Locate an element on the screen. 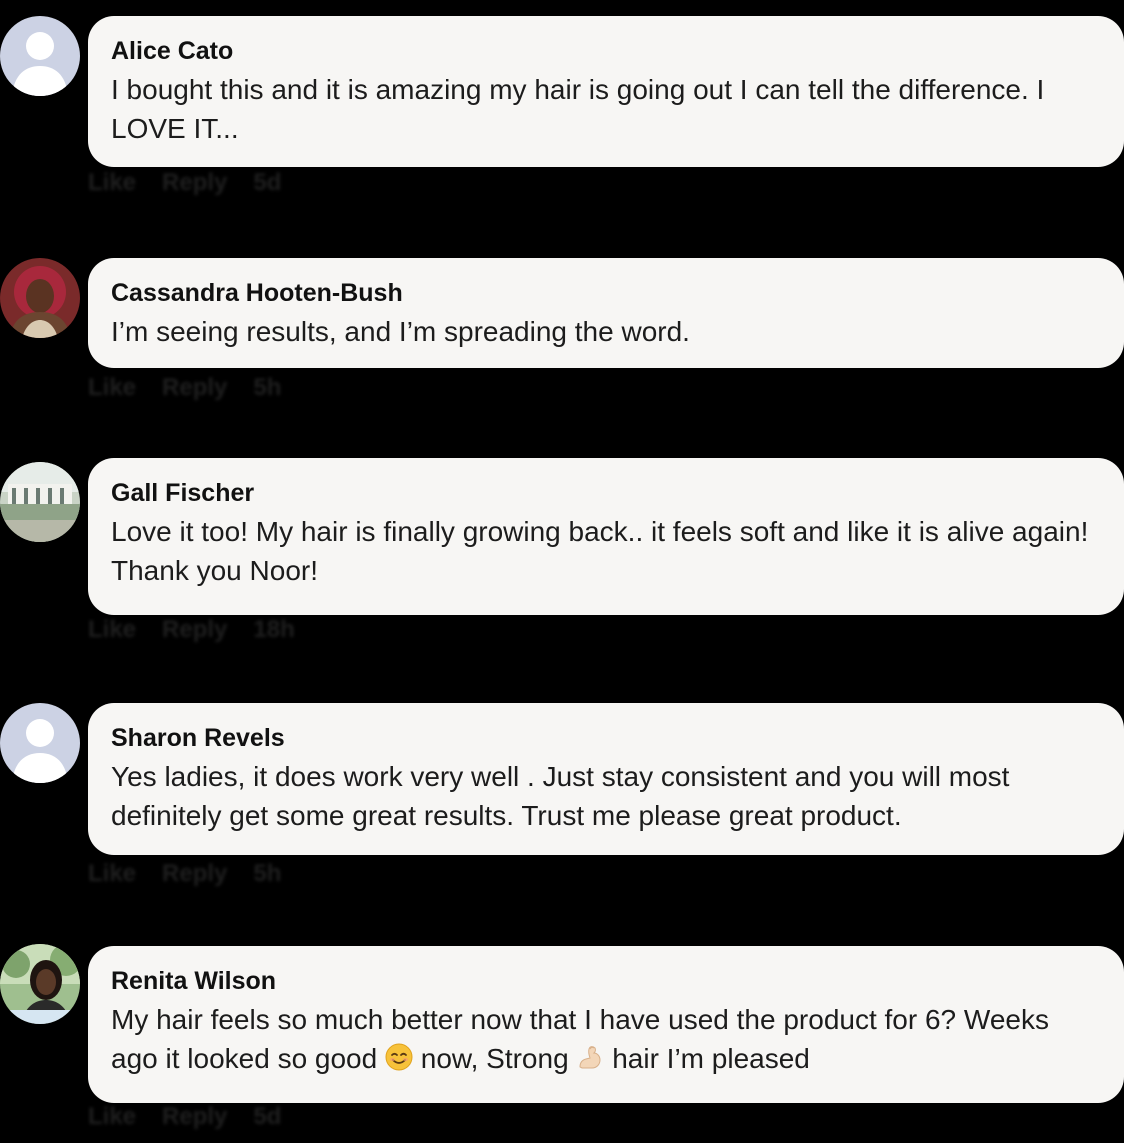 This screenshot has height=1143, width=1124. comment-author: Gall Fischer is located at coordinates (605, 493).